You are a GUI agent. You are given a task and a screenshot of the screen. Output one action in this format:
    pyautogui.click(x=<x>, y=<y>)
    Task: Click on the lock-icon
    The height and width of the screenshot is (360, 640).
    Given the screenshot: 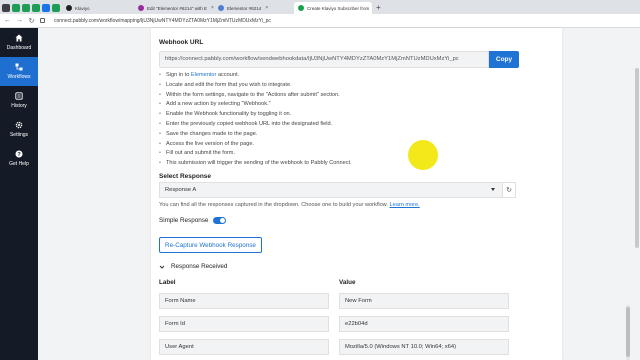 What is the action you would take?
    pyautogui.click(x=42, y=20)
    